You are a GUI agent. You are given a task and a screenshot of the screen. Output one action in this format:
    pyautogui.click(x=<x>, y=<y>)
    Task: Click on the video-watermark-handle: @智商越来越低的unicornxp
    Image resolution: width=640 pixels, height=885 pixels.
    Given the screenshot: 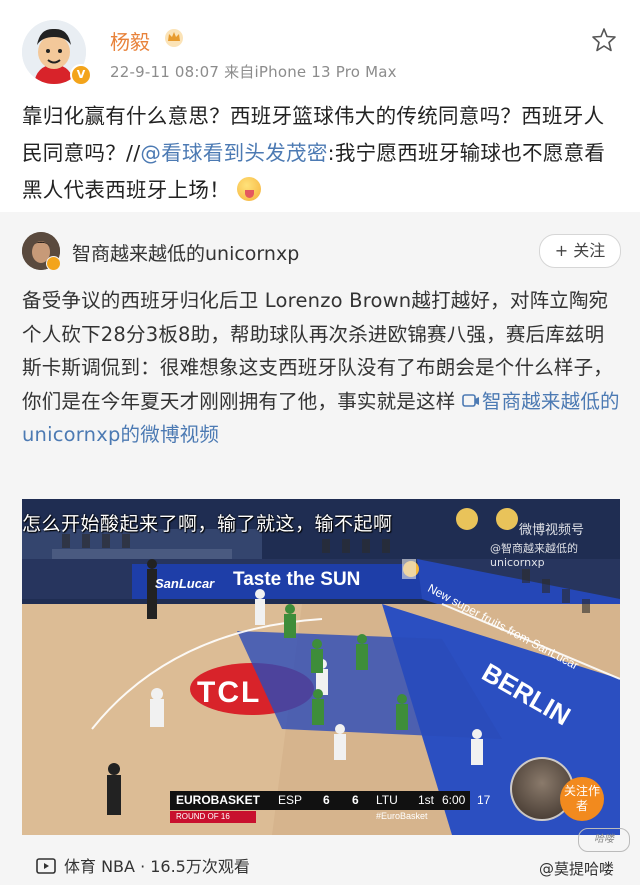 What is the action you would take?
    pyautogui.click(x=534, y=555)
    